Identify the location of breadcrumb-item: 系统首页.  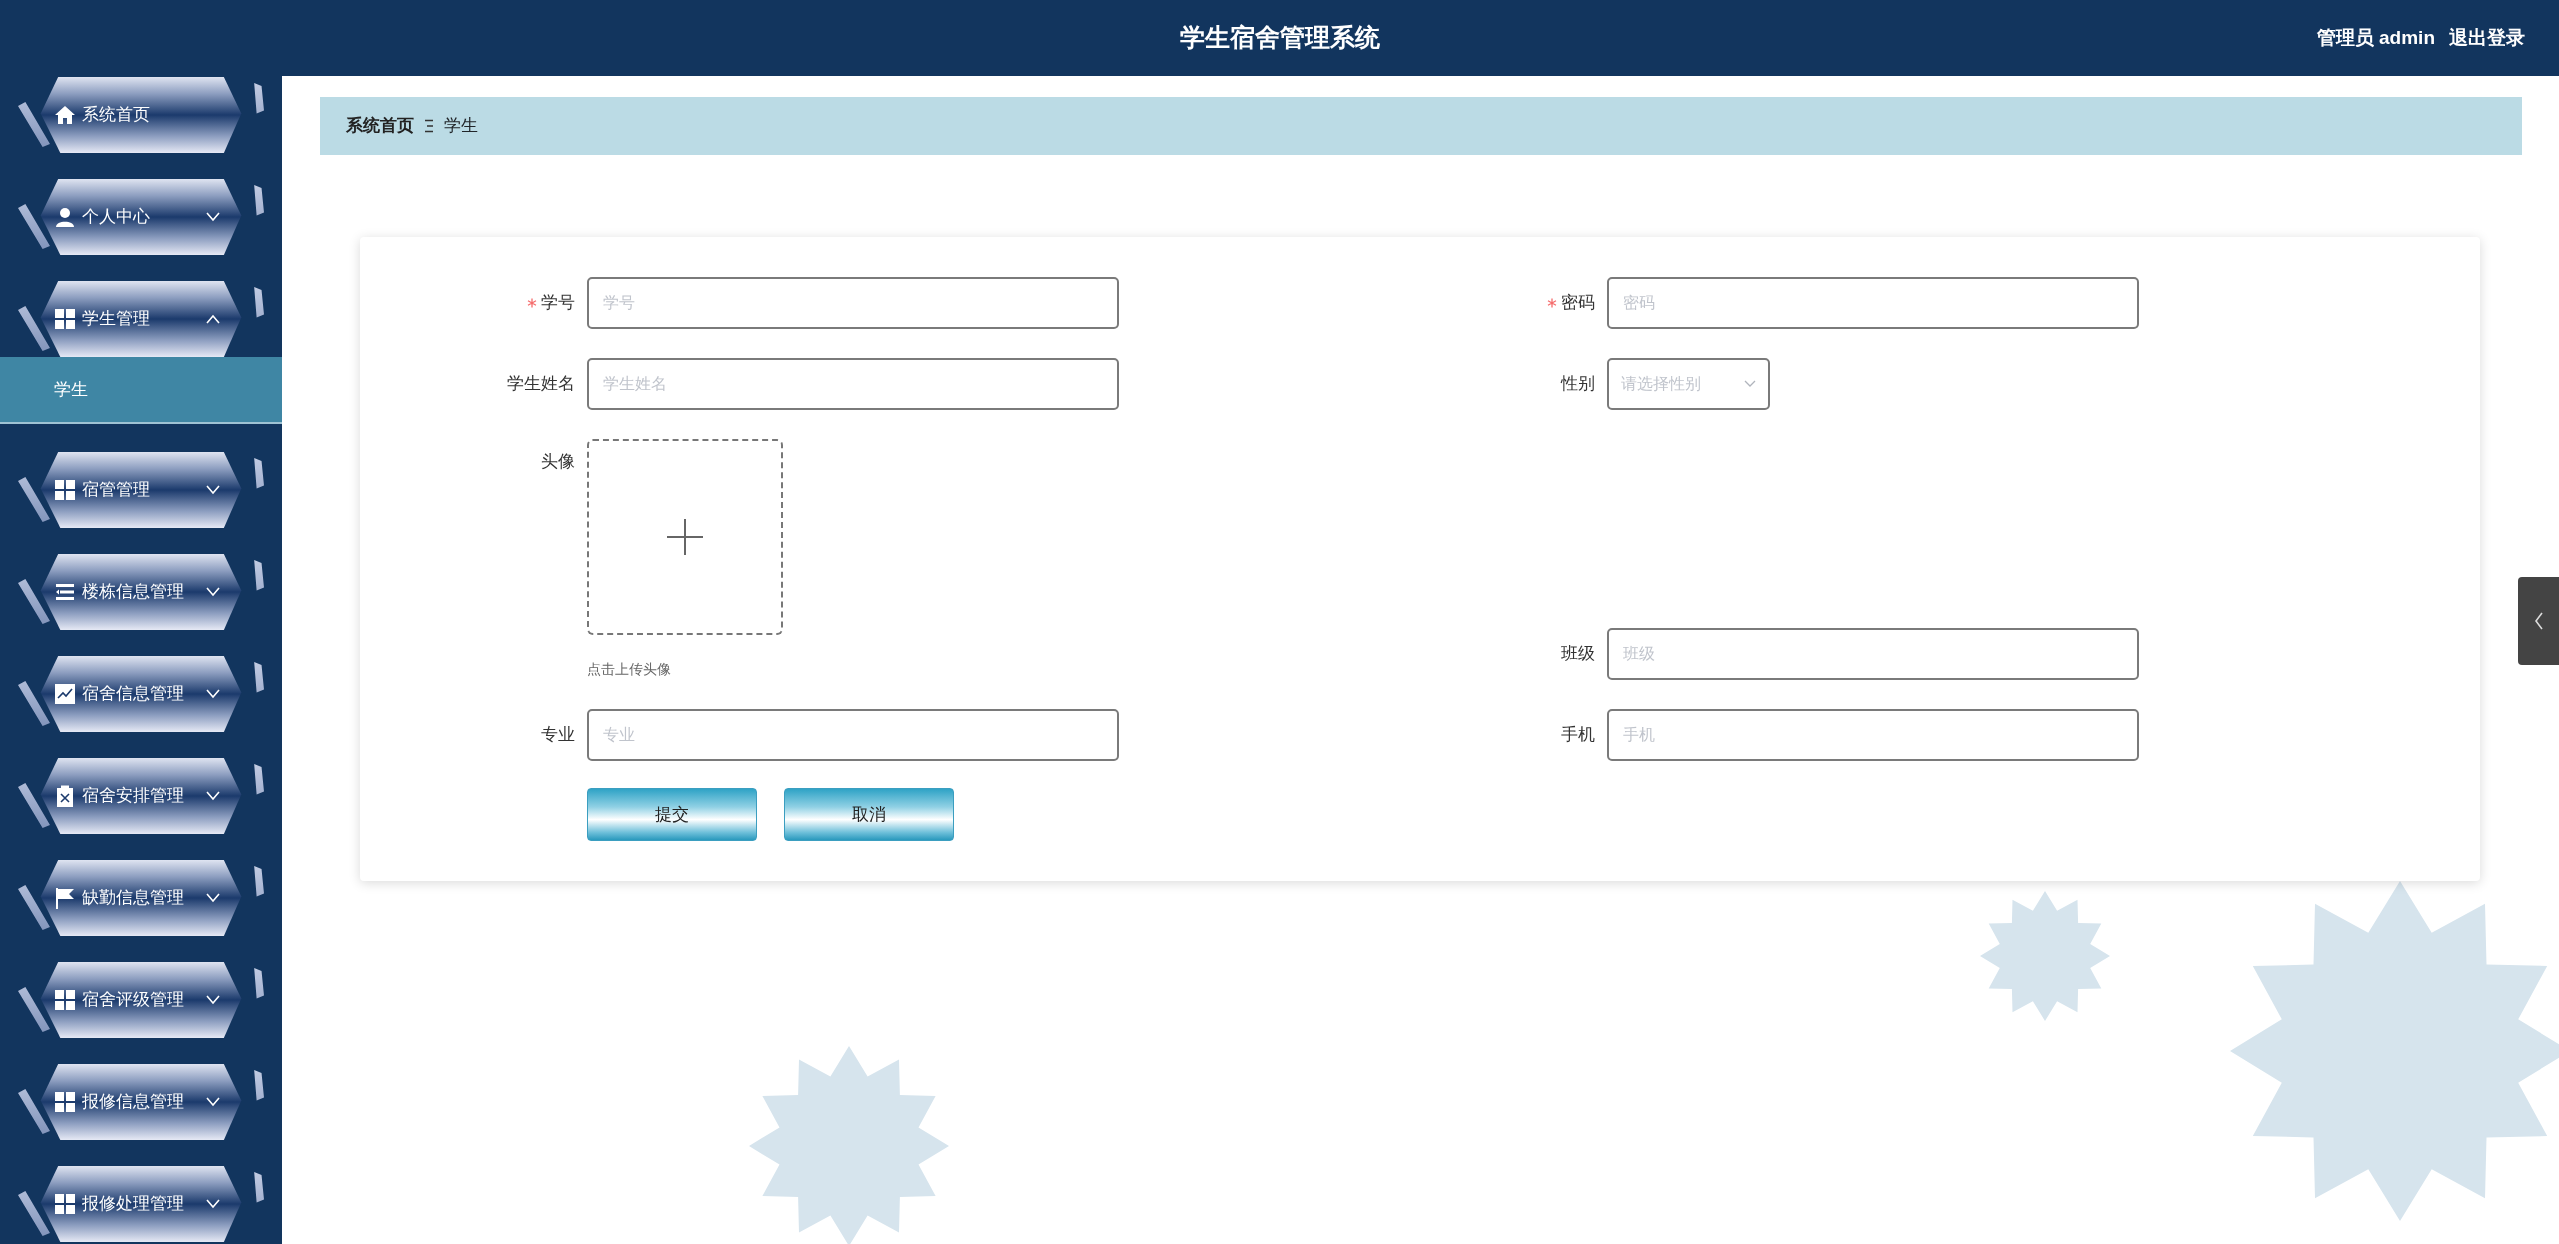
(380, 126).